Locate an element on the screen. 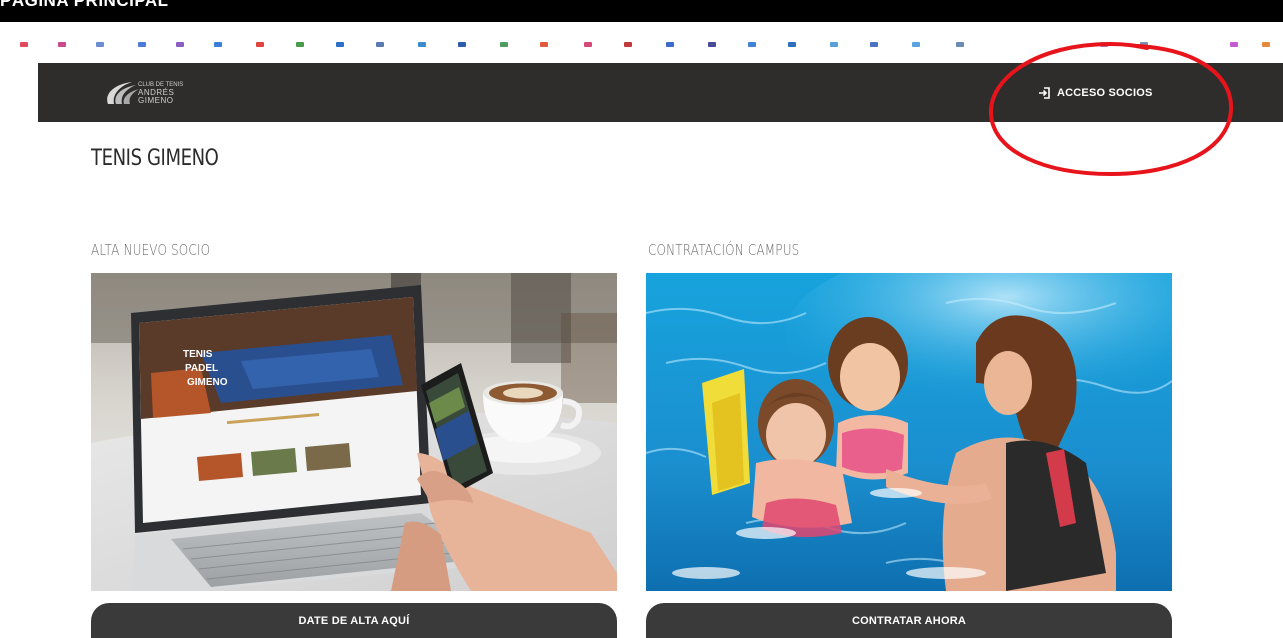  logo-line3: GIMENO is located at coordinates (156, 100).